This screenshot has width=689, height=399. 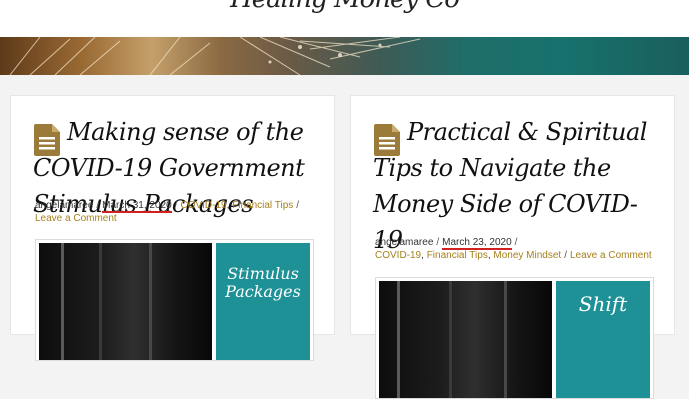 I want to click on thumbnail-label-panel: Shift, so click(x=603, y=339).